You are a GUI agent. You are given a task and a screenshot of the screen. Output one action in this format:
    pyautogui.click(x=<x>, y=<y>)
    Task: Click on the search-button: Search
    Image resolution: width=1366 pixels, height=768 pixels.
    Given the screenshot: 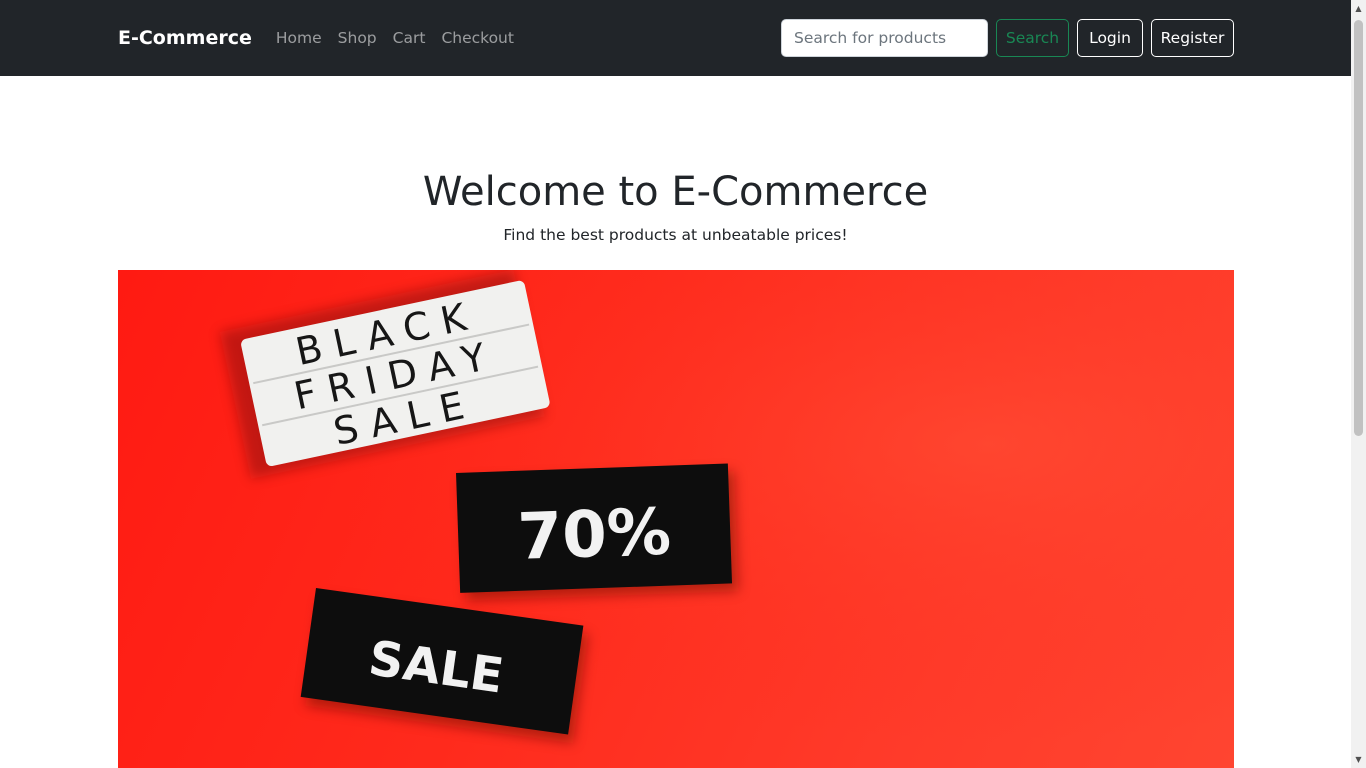 What is the action you would take?
    pyautogui.click(x=1032, y=38)
    